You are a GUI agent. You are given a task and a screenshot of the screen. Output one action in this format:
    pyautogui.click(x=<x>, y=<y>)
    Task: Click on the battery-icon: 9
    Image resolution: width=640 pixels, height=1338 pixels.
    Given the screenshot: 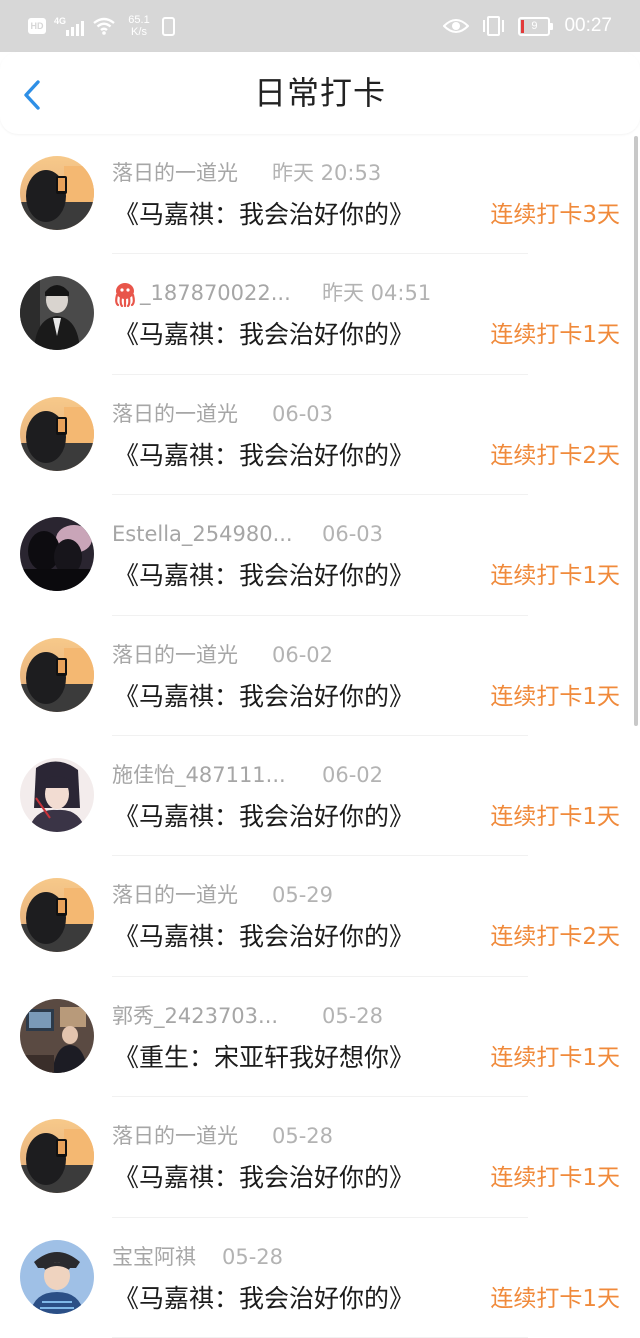 What is the action you would take?
    pyautogui.click(x=536, y=26)
    